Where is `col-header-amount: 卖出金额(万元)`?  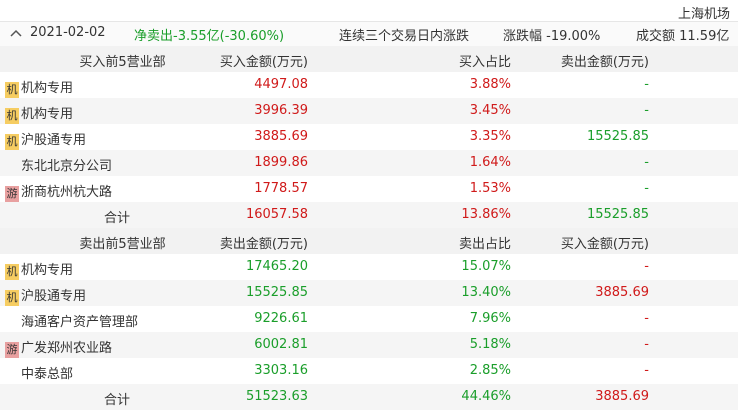
col-header-amount: 卖出金额(万元) is located at coordinates (263, 244).